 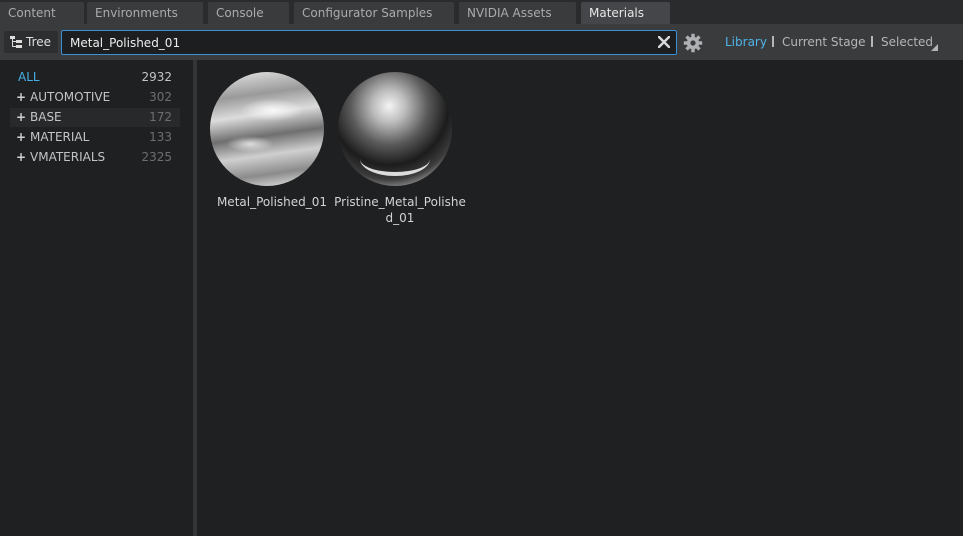 I want to click on material-item-metal-polished-01: Metal_Polished_01, so click(x=268, y=155).